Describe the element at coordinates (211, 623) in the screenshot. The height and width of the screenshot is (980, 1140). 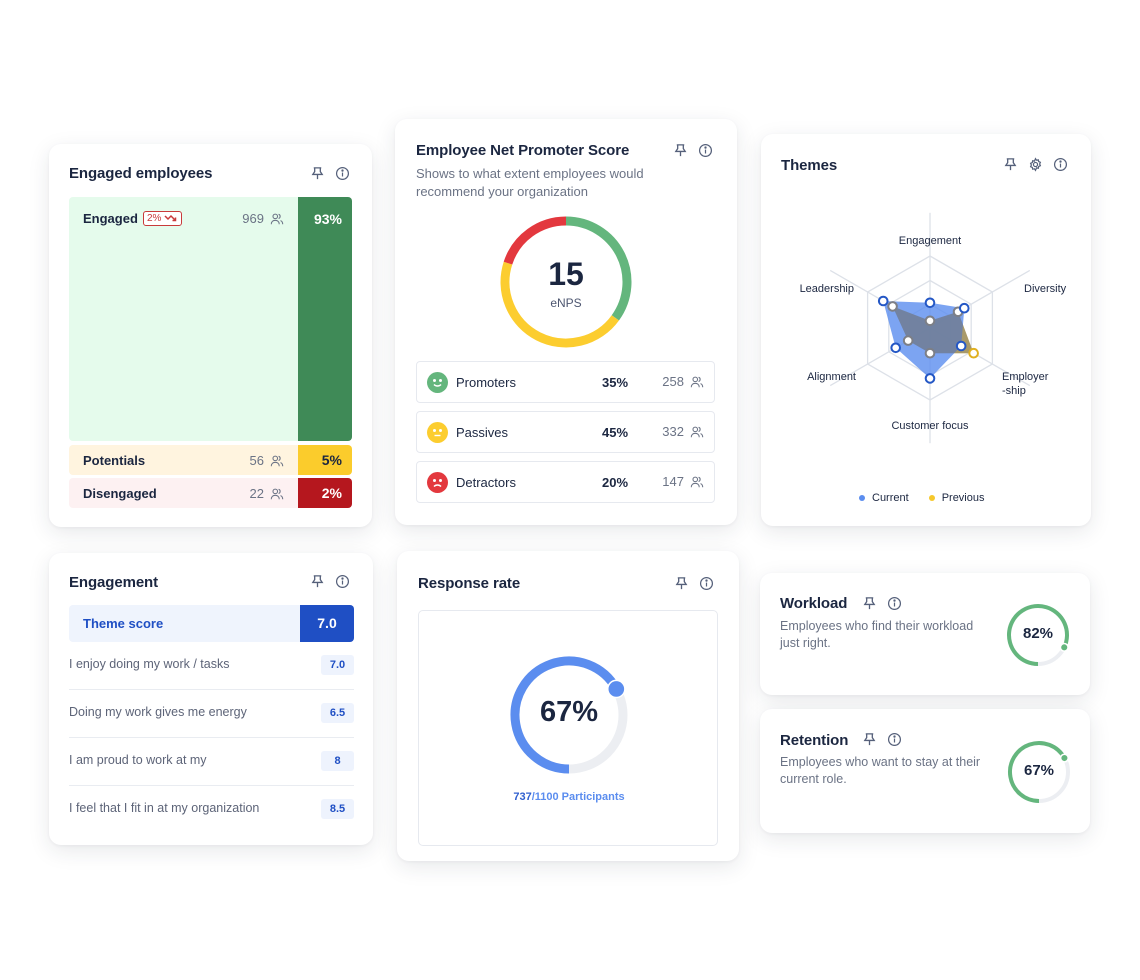
I see `theme-score-row: Theme score 7.0` at that location.